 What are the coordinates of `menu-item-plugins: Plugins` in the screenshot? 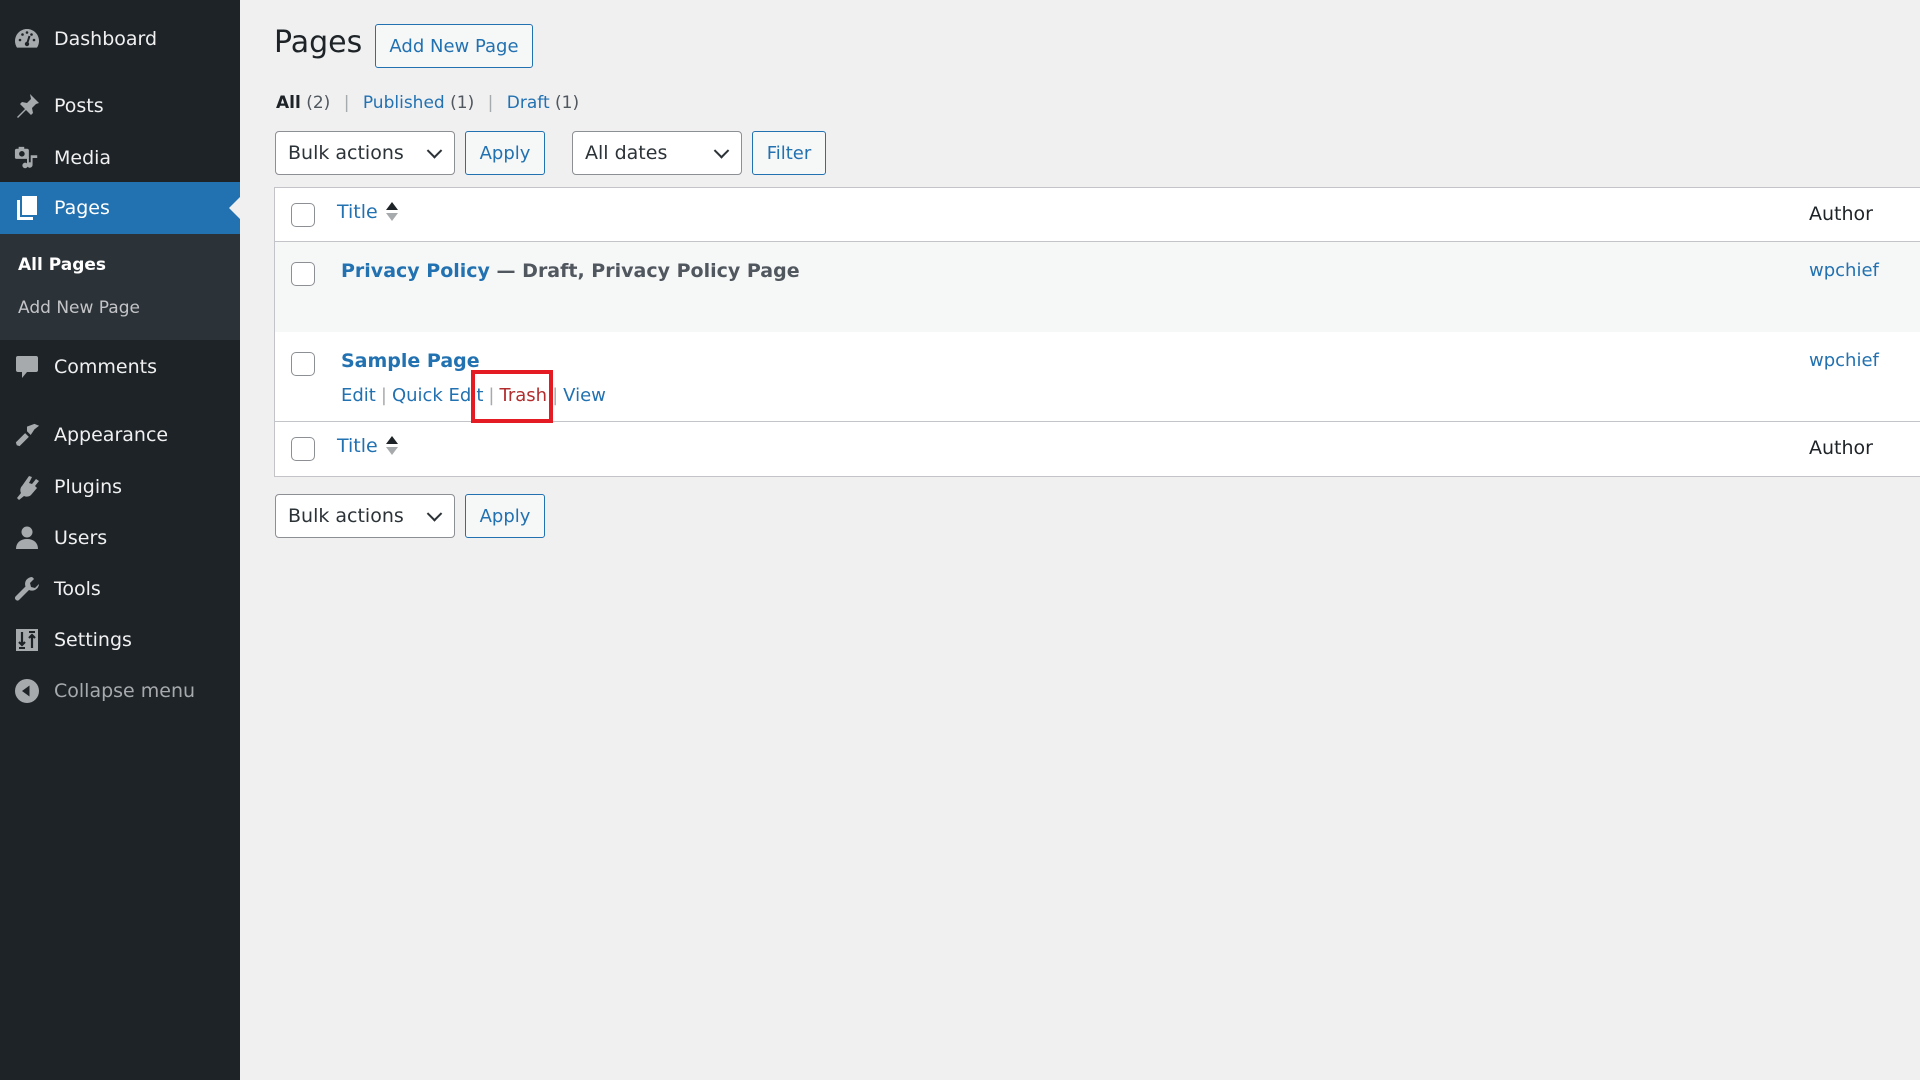 It's located at (120, 487).